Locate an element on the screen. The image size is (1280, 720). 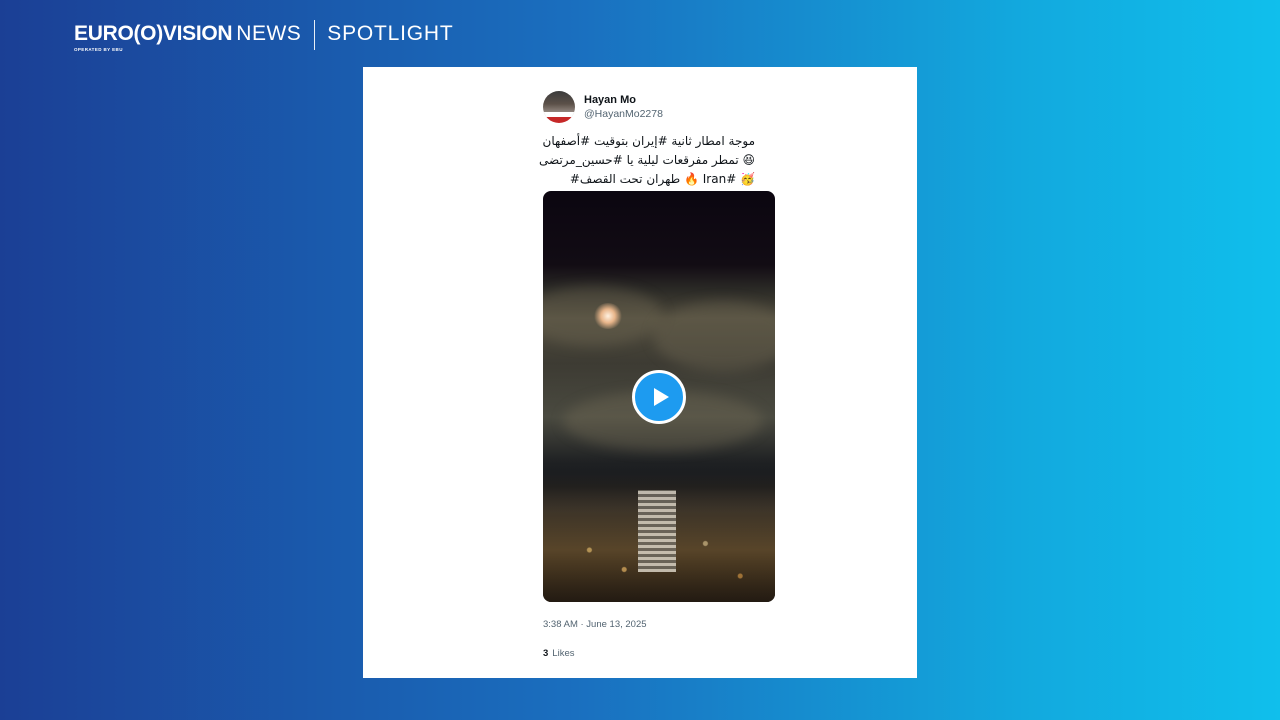
video-player is located at coordinates (659, 396).